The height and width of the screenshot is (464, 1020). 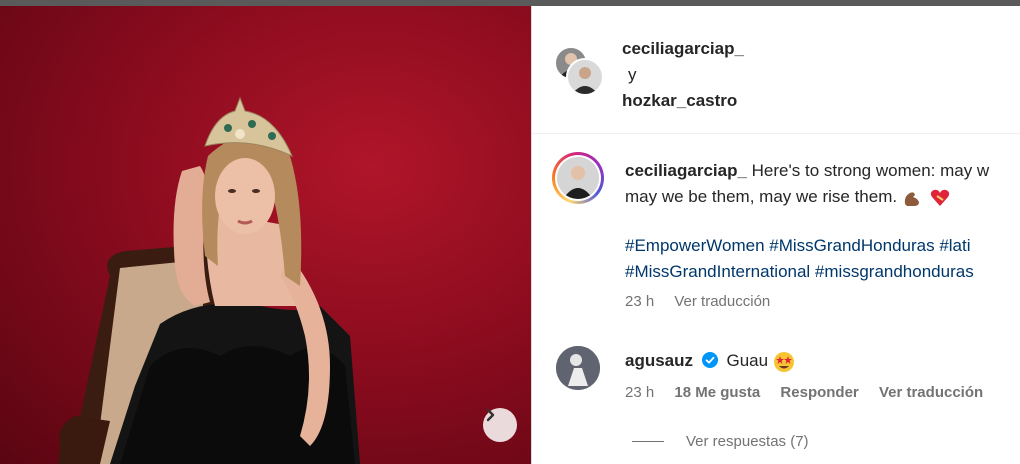 What do you see at coordinates (799, 246) in the screenshot?
I see `hashtags-line-1: #EmpowerWomen #MissGrandHonduras #lati` at bounding box center [799, 246].